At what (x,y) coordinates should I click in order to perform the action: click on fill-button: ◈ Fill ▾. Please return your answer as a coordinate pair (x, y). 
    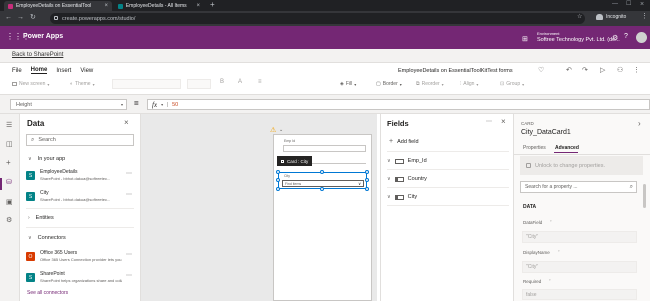
    Looking at the image, I should click on (348, 84).